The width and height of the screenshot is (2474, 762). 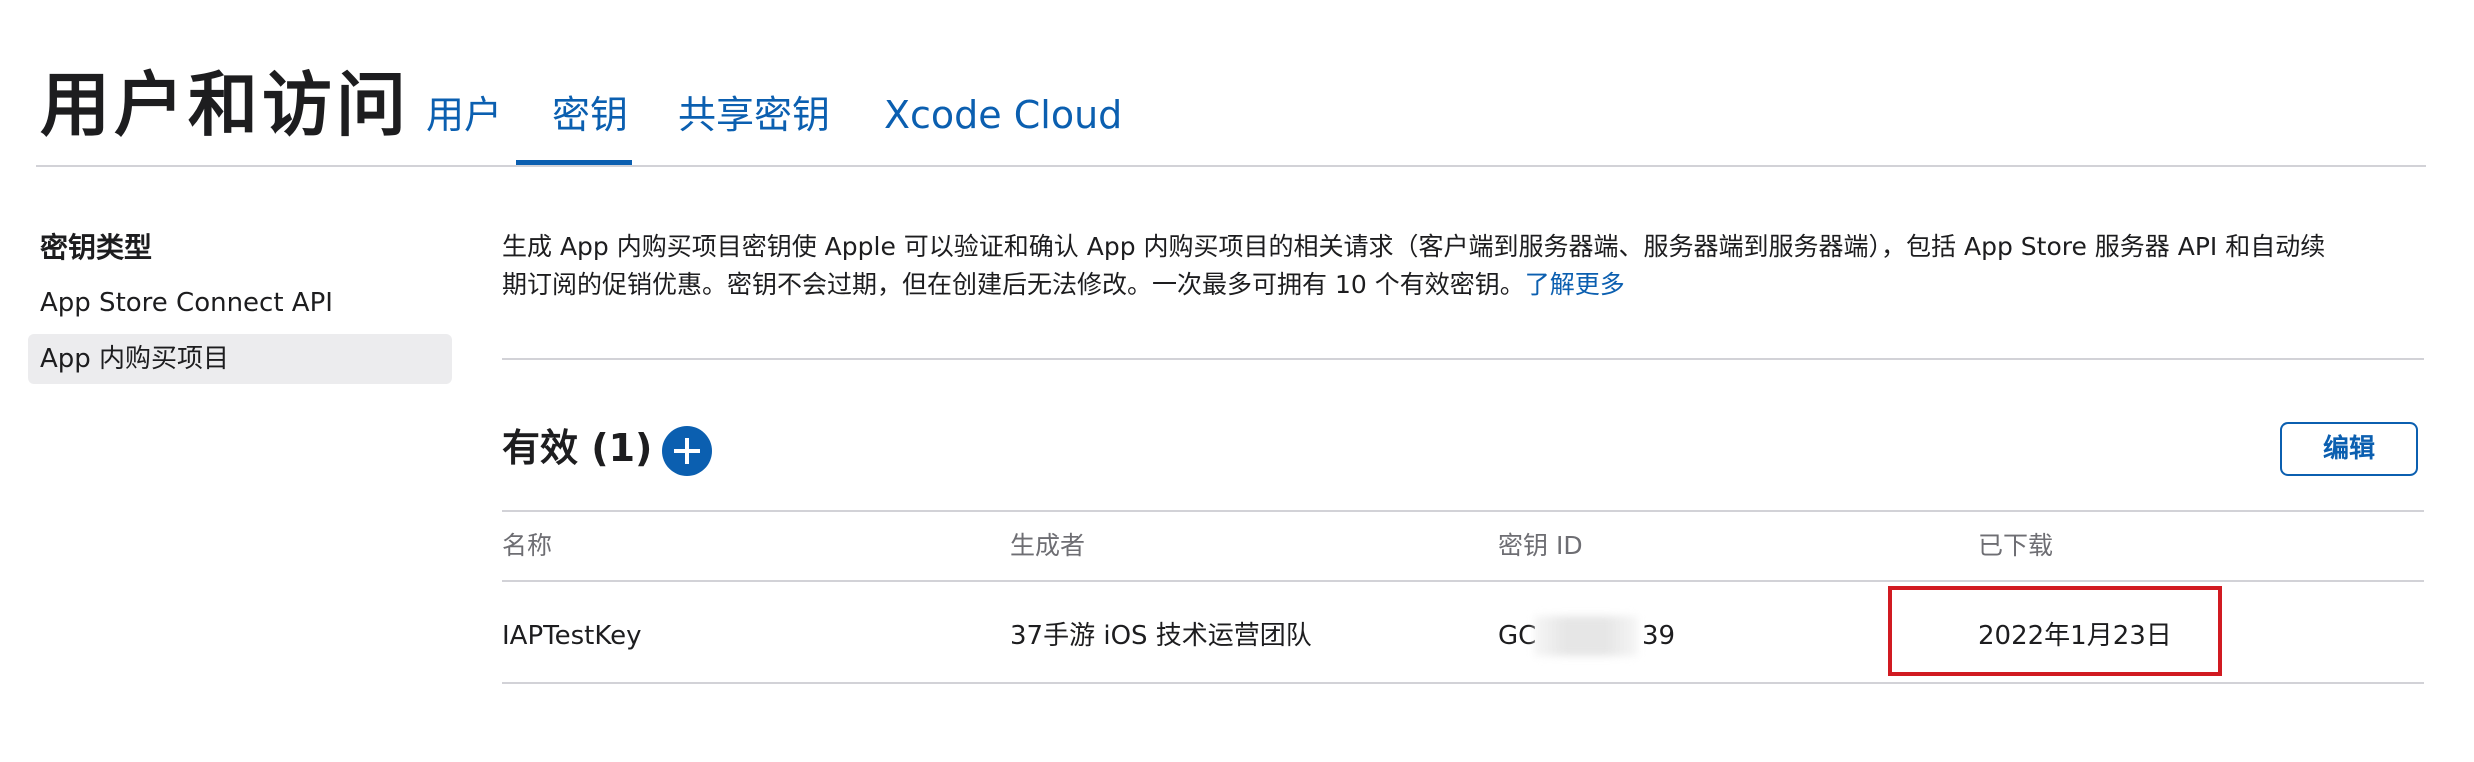 I want to click on key-id-redaction, so click(x=1586, y=636).